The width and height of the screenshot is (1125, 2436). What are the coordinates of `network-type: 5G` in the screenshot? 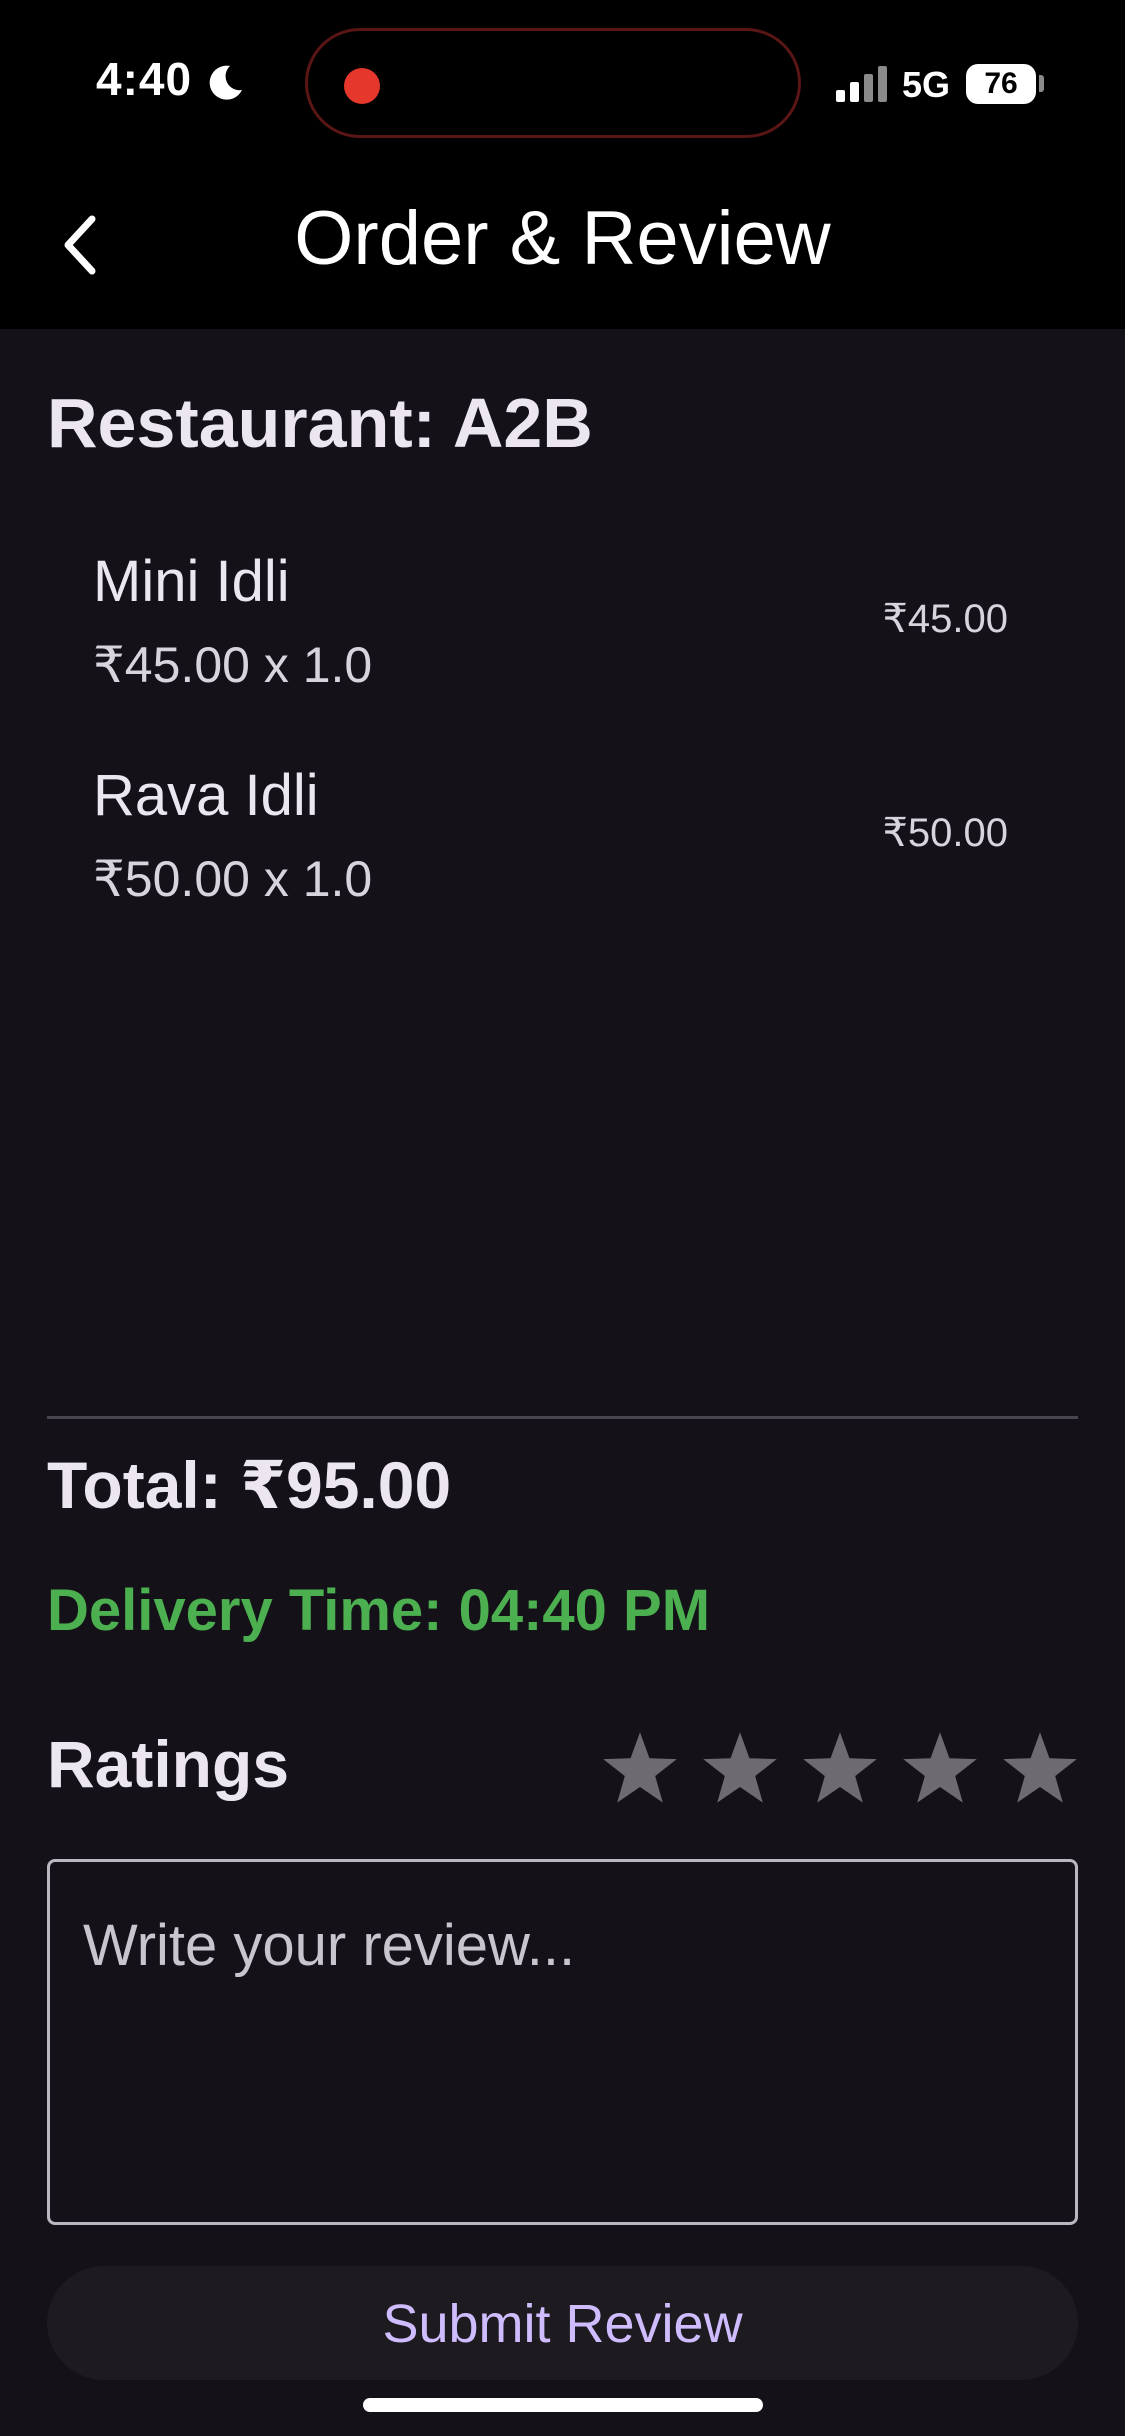 It's located at (926, 84).